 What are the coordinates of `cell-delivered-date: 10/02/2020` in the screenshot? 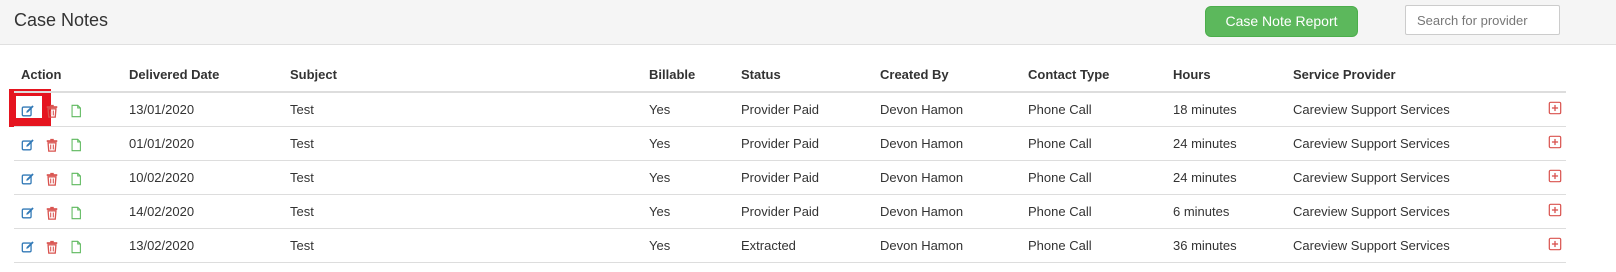 It's located at (202, 177).